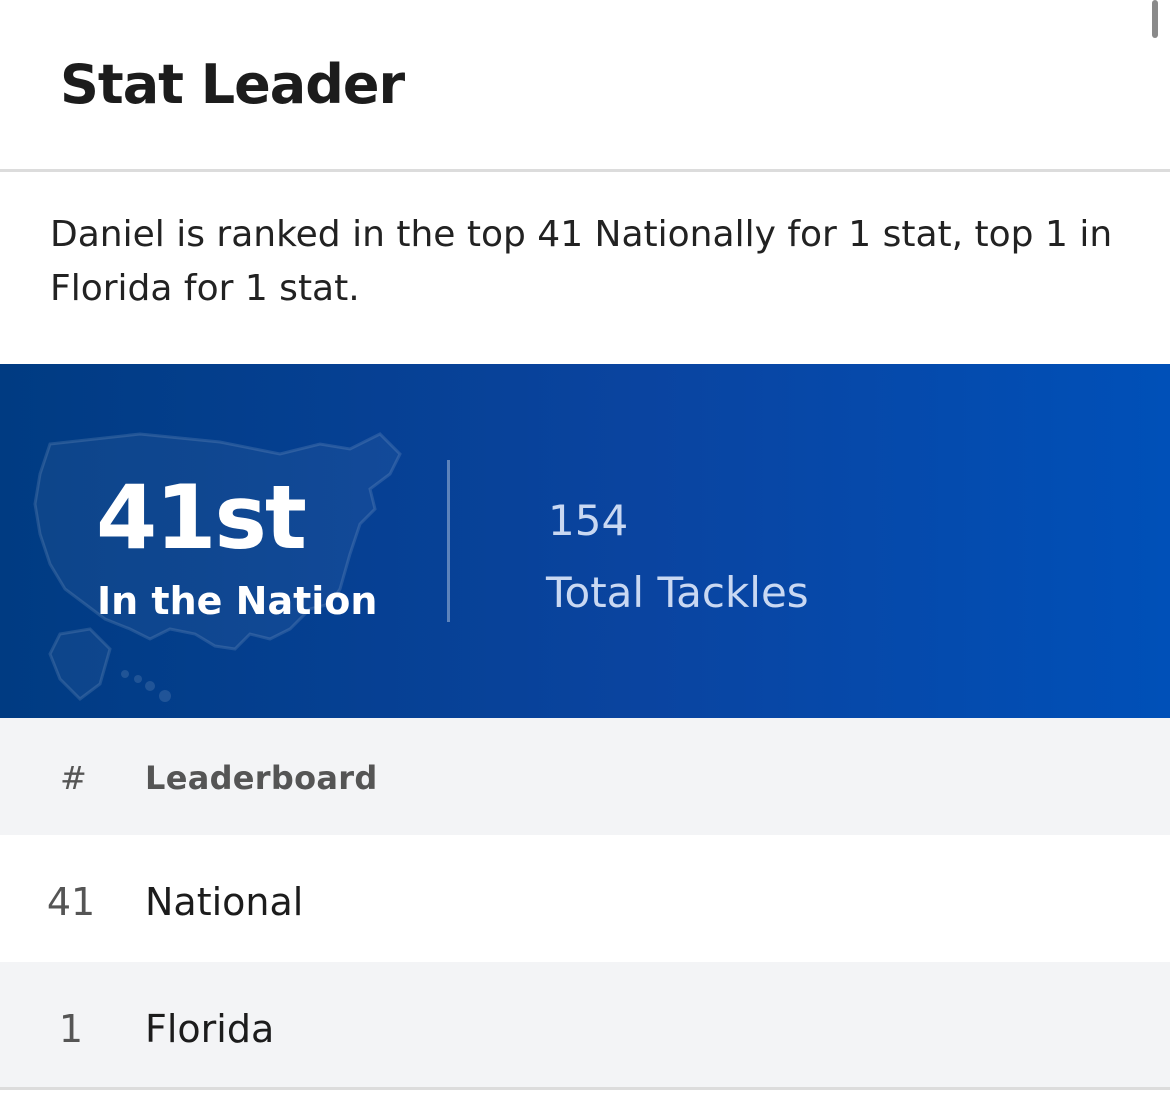 Image resolution: width=1170 pixels, height=1096 pixels. What do you see at coordinates (201, 517) in the screenshot?
I see `rank-value: 41st` at bounding box center [201, 517].